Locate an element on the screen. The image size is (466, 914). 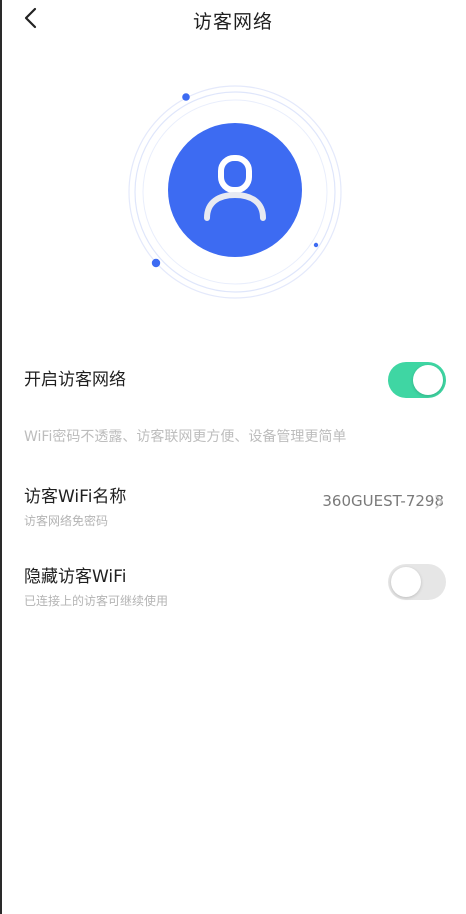
guest-network-row: 开启访客网络 is located at coordinates (235, 380).